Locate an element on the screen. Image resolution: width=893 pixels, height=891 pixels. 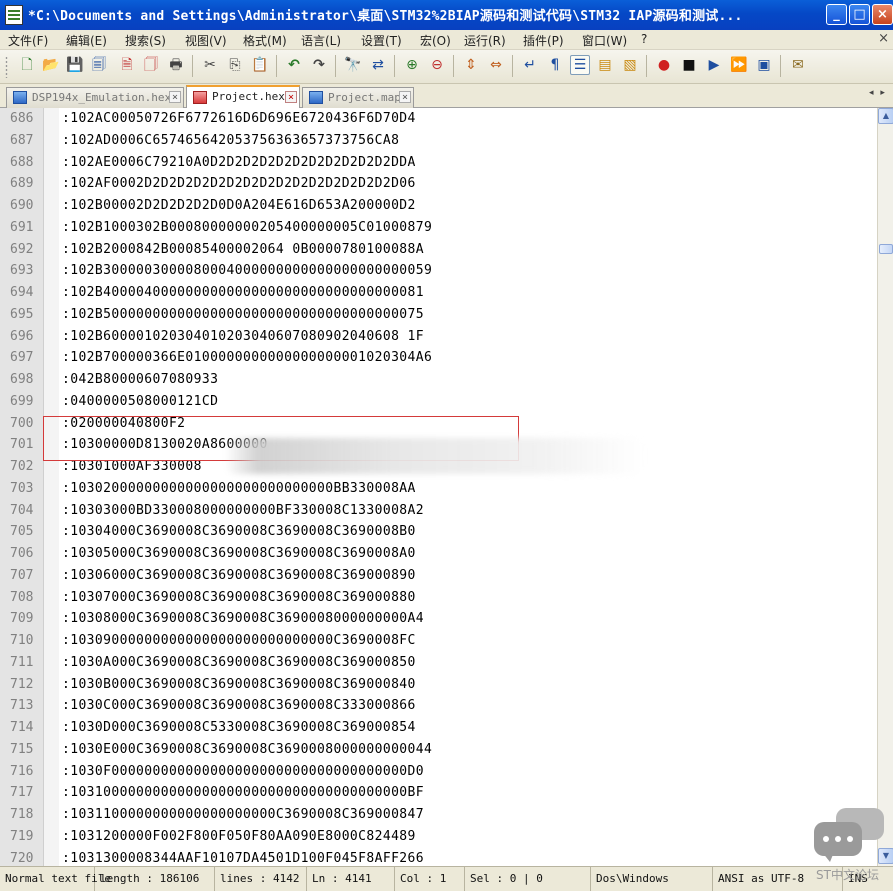
code-line: 698:042B80000607080933 is located at coordinates (438, 380).